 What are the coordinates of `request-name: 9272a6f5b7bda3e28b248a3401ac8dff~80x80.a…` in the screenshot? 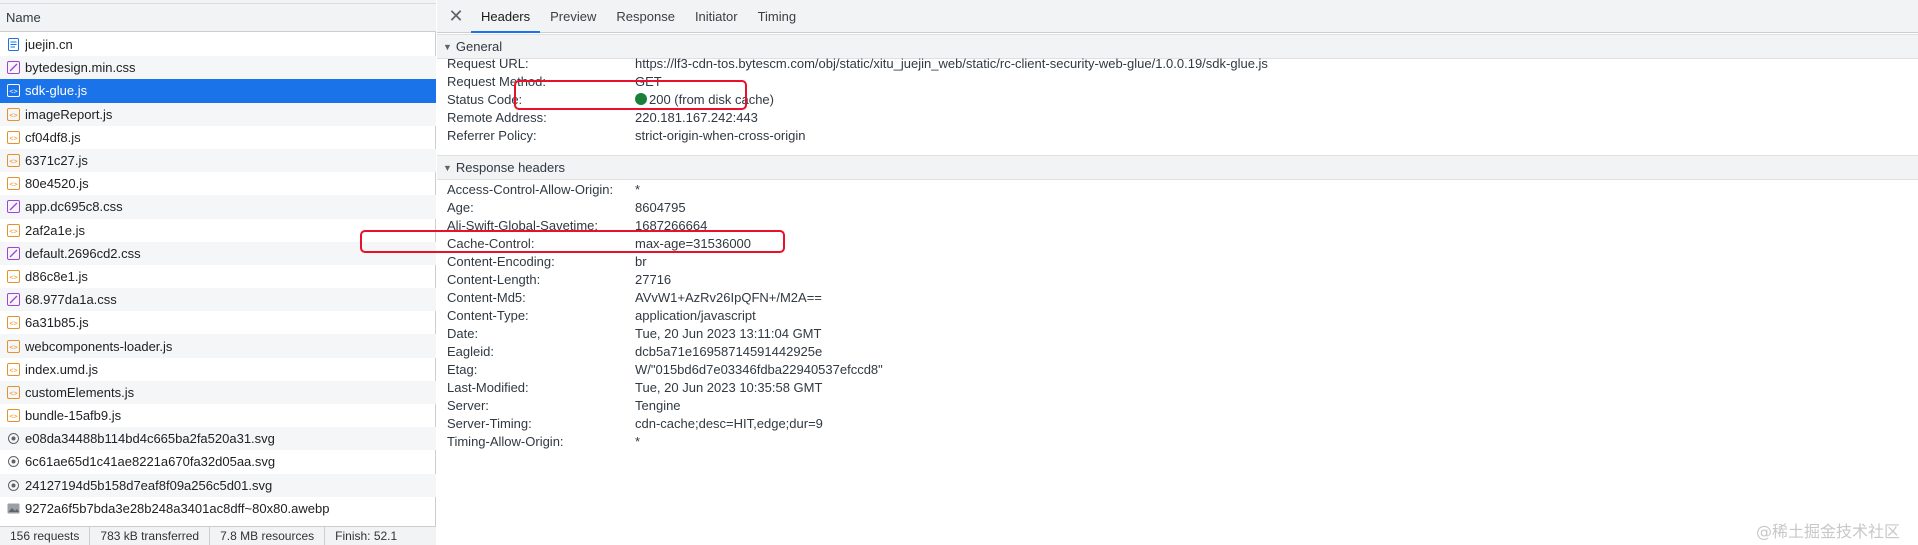 It's located at (177, 508).